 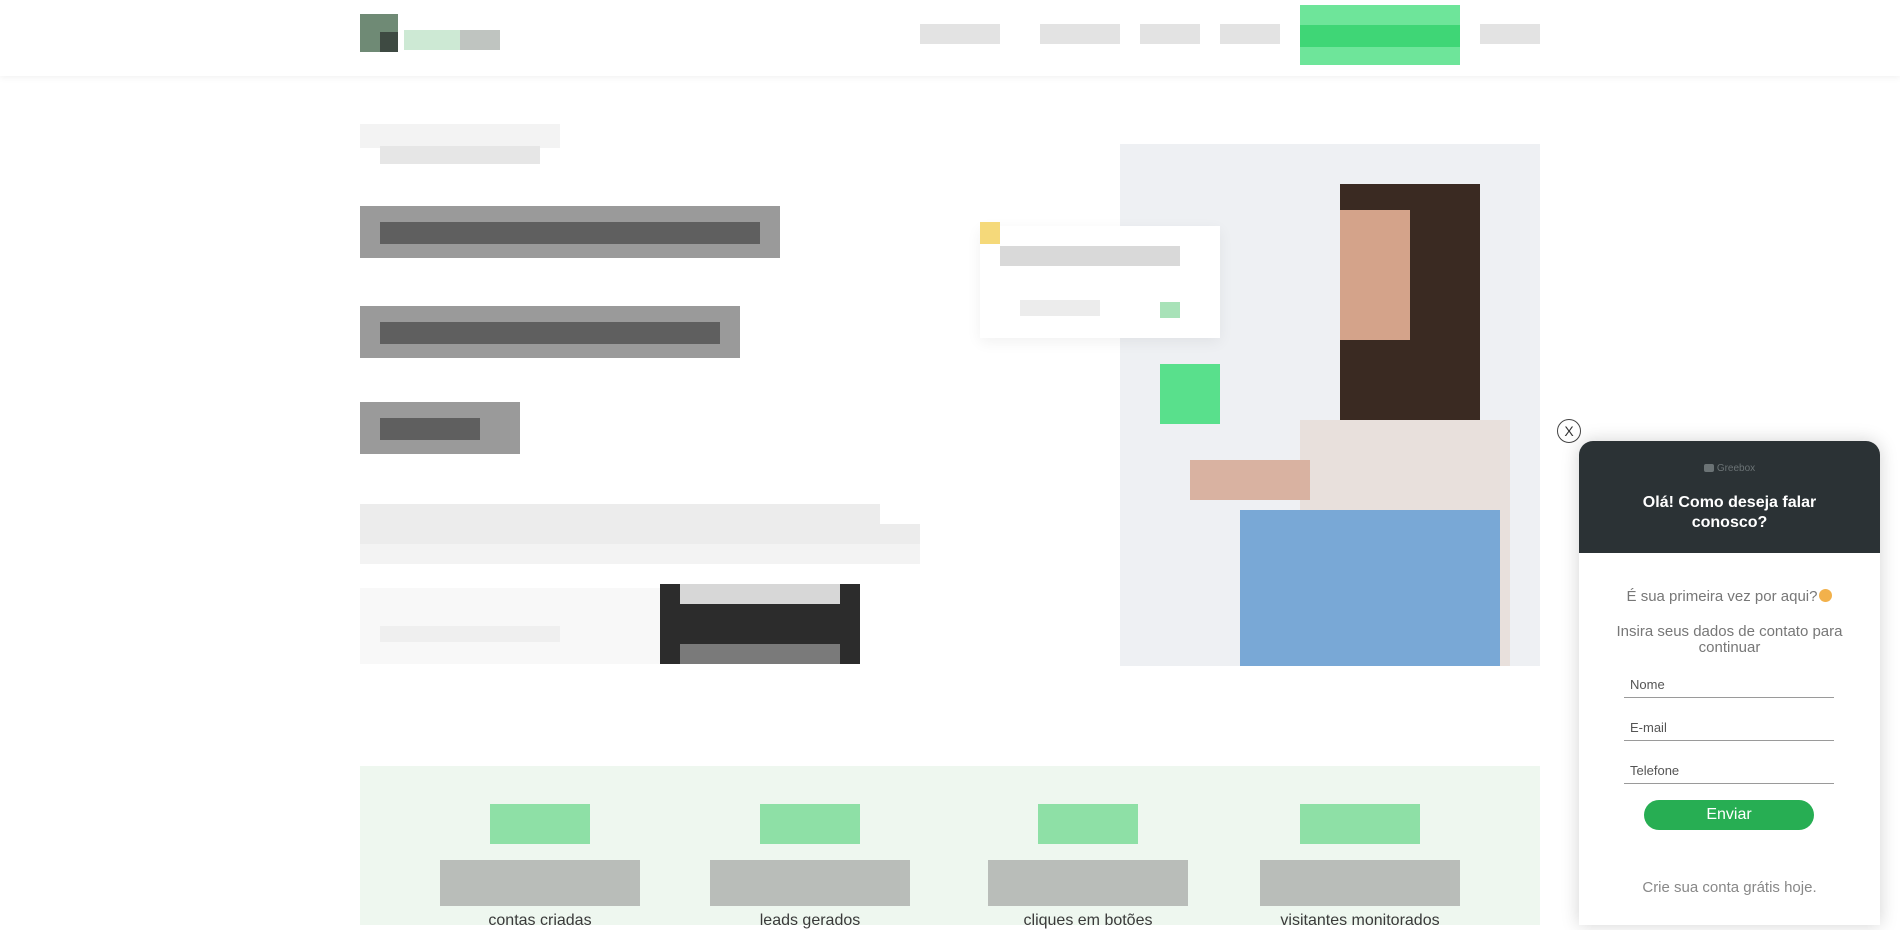 What do you see at coordinates (1380, 35) in the screenshot?
I see `nav-cta-button` at bounding box center [1380, 35].